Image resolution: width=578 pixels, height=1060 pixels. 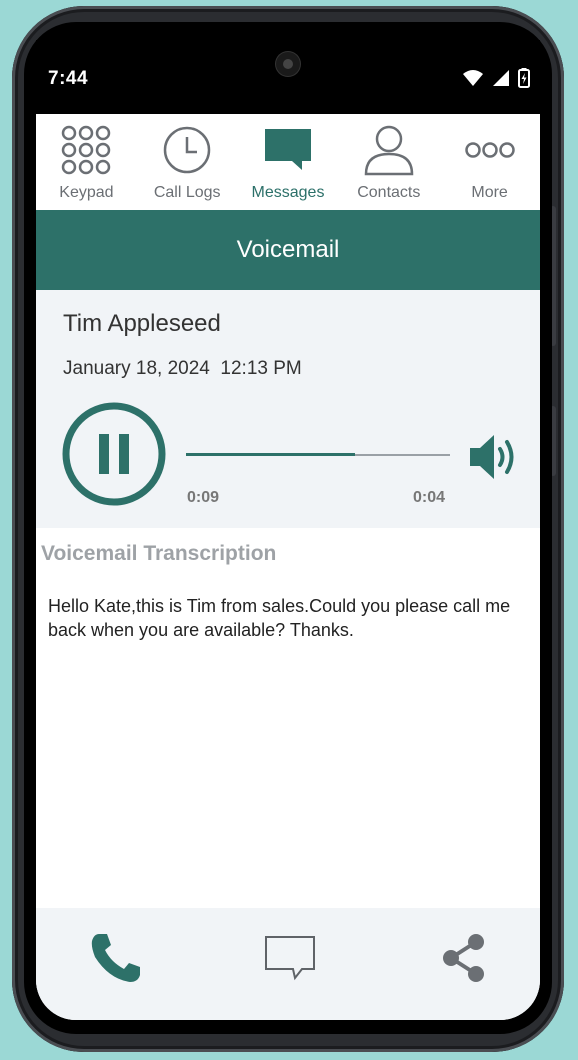 What do you see at coordinates (489, 192) in the screenshot?
I see `tab-label-more: More` at bounding box center [489, 192].